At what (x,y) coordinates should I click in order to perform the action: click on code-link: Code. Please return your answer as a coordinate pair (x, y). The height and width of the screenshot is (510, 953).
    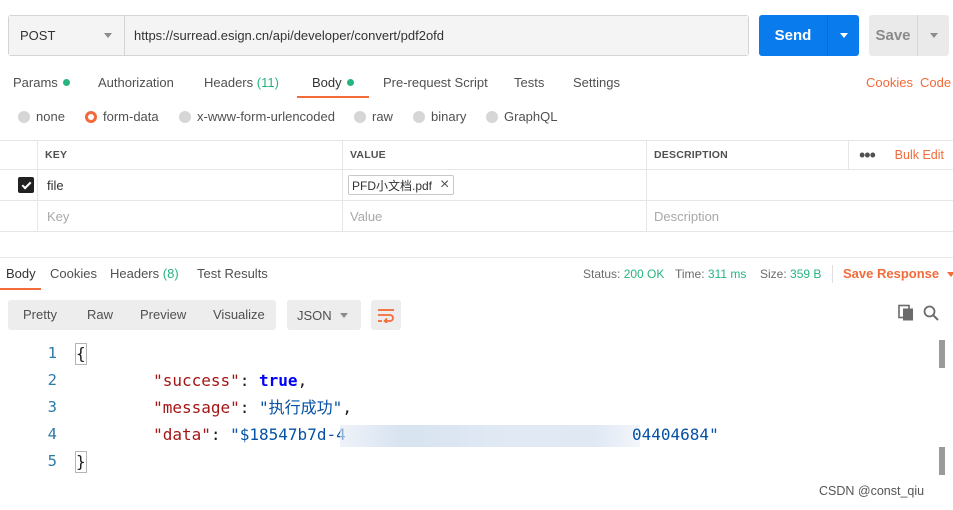
    Looking at the image, I should click on (935, 83).